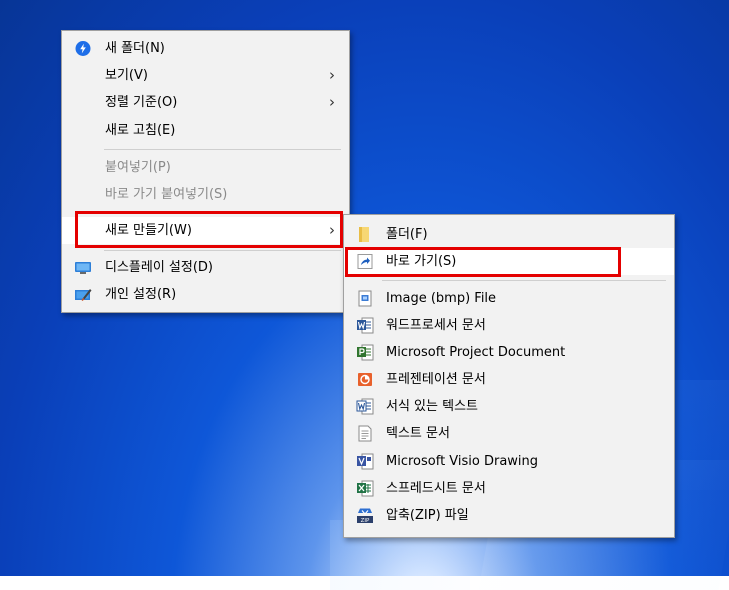 Image resolution: width=729 pixels, height=590 pixels. Describe the element at coordinates (83, 267) in the screenshot. I see `display-settings-icon` at that location.